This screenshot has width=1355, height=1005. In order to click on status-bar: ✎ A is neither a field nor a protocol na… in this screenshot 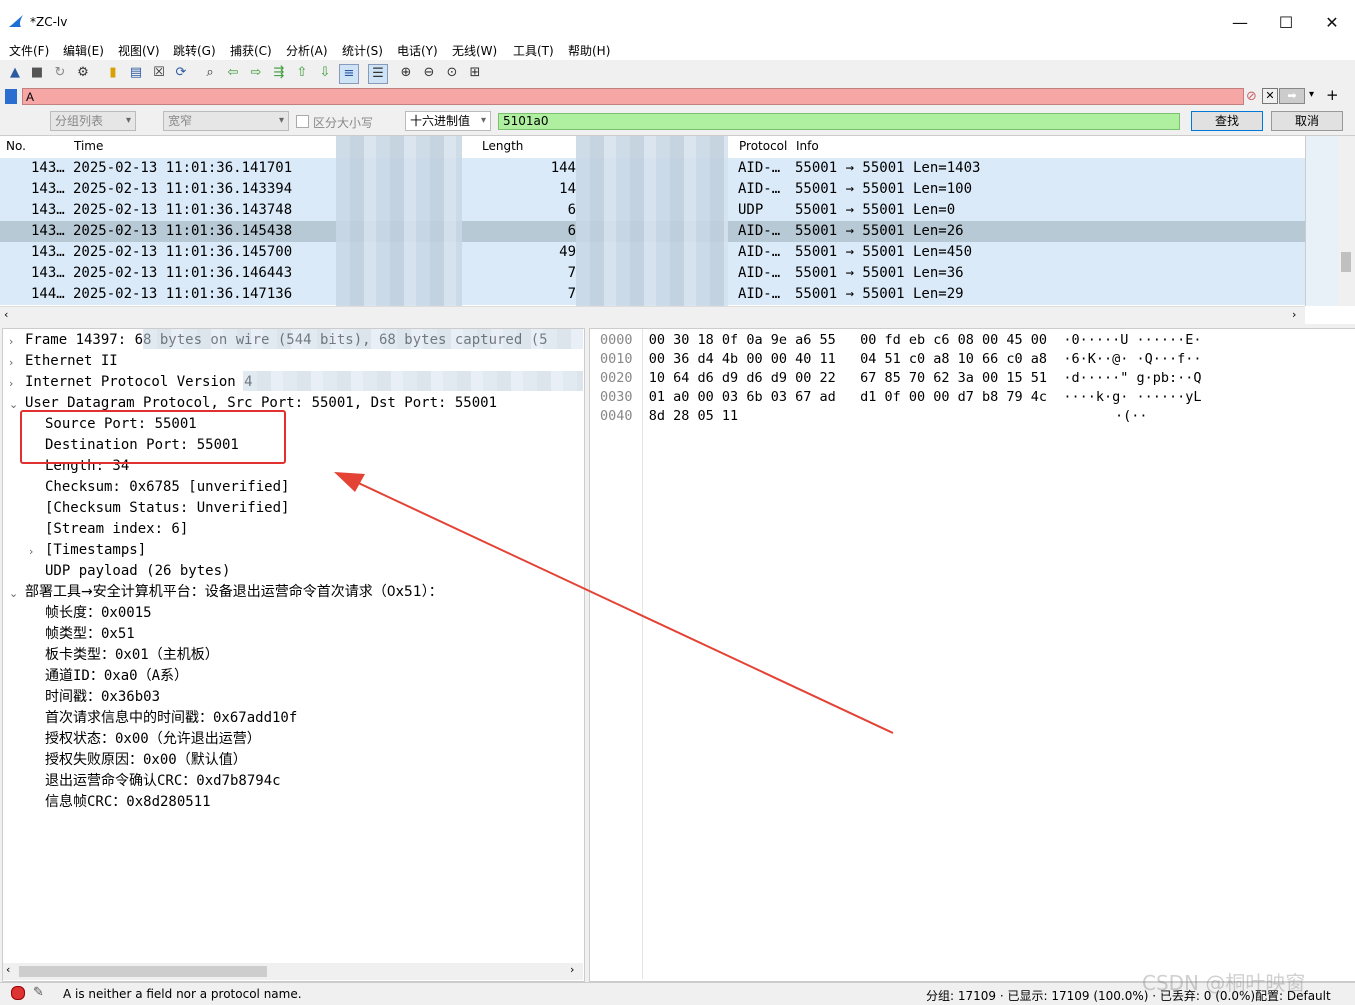, I will do `click(677, 988)`.